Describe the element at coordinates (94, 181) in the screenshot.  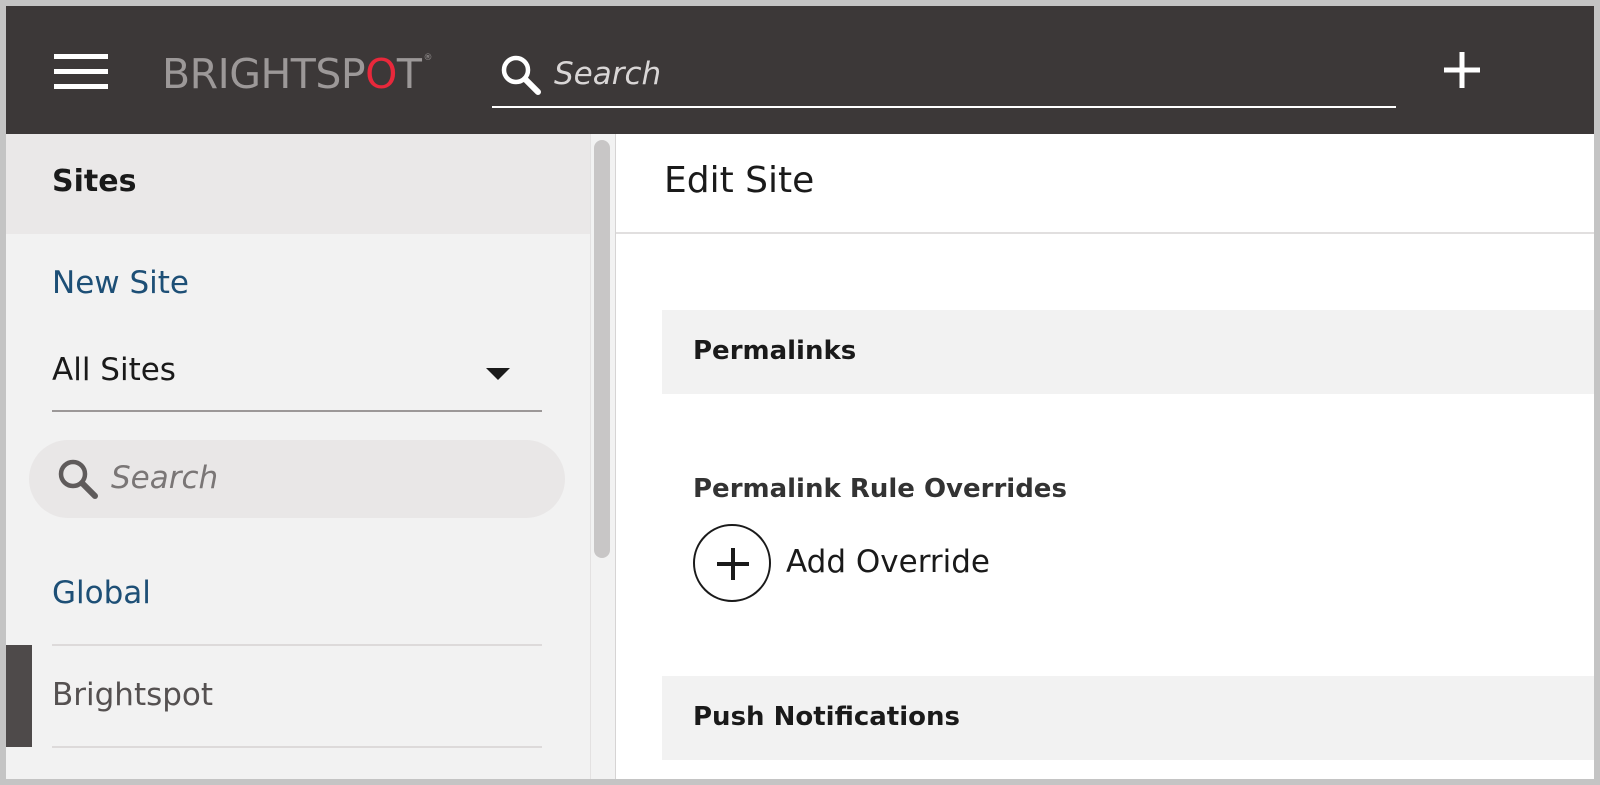
I see `sidebar-title: Sites` at that location.